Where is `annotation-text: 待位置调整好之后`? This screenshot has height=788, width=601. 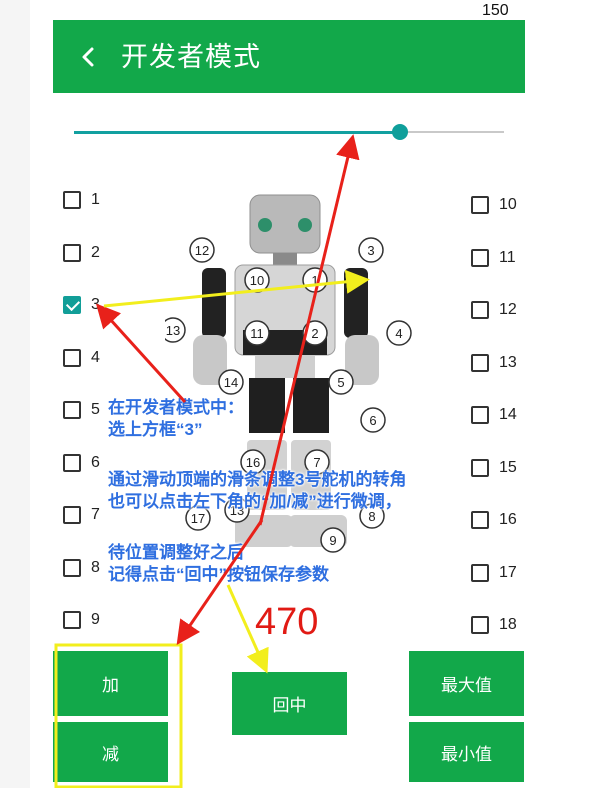
annotation-text: 待位置调整好之后 is located at coordinates (176, 552).